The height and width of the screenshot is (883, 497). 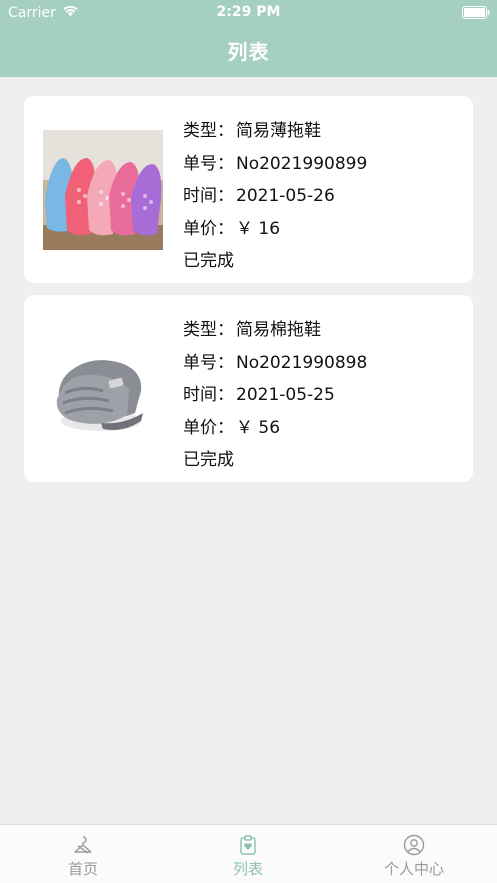 I want to click on slipper-thin-image, so click(x=103, y=190).